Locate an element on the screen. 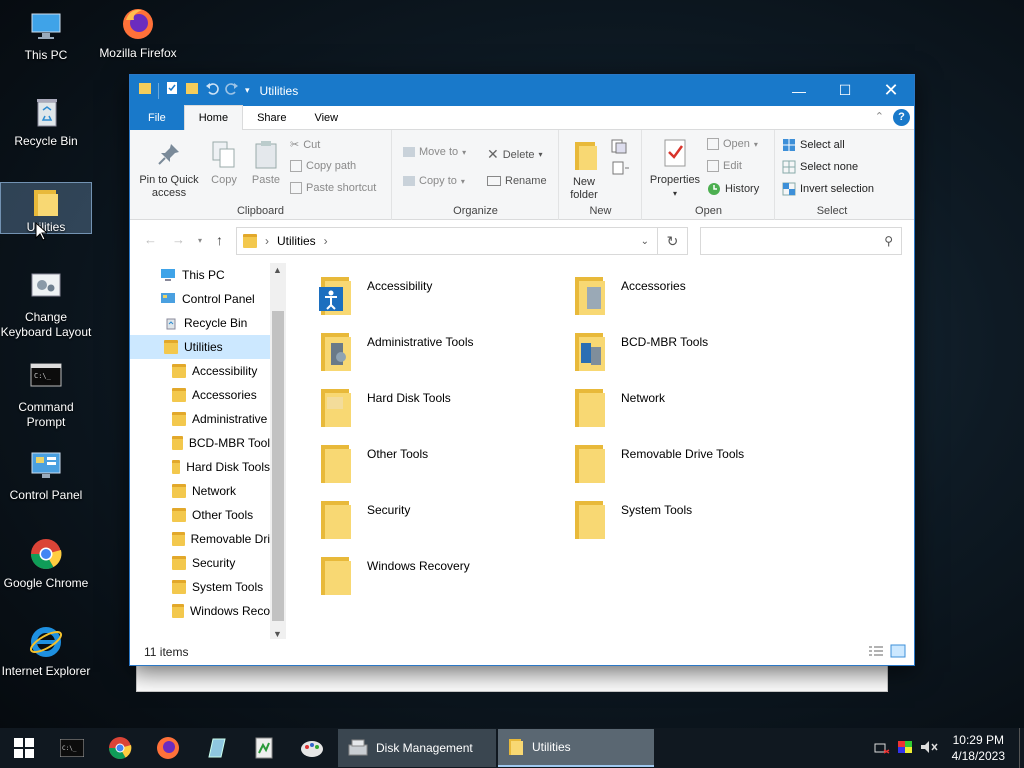 The width and height of the screenshot is (1024, 768). nav-item-control-panel: Control Panel is located at coordinates (207, 299).